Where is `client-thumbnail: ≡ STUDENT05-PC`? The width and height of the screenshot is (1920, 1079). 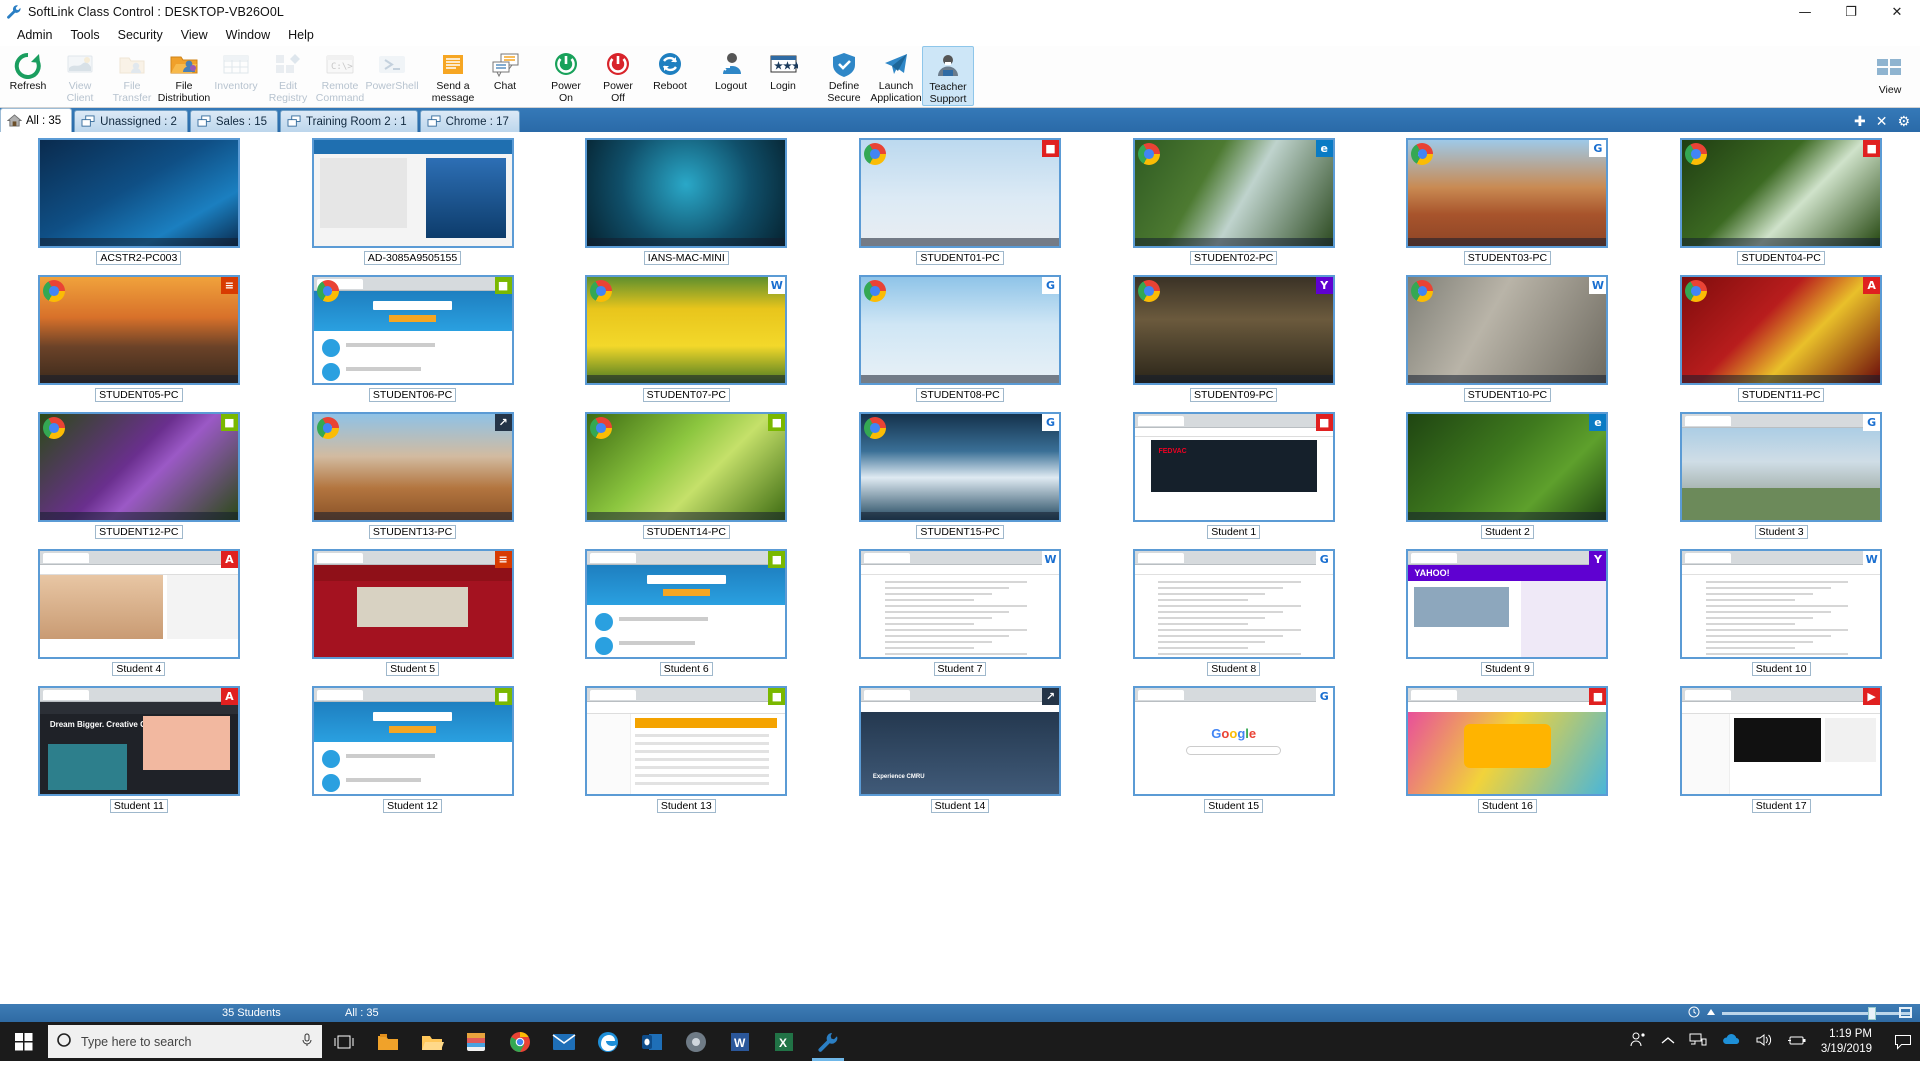 client-thumbnail: ≡ STUDENT05-PC is located at coordinates (139, 343).